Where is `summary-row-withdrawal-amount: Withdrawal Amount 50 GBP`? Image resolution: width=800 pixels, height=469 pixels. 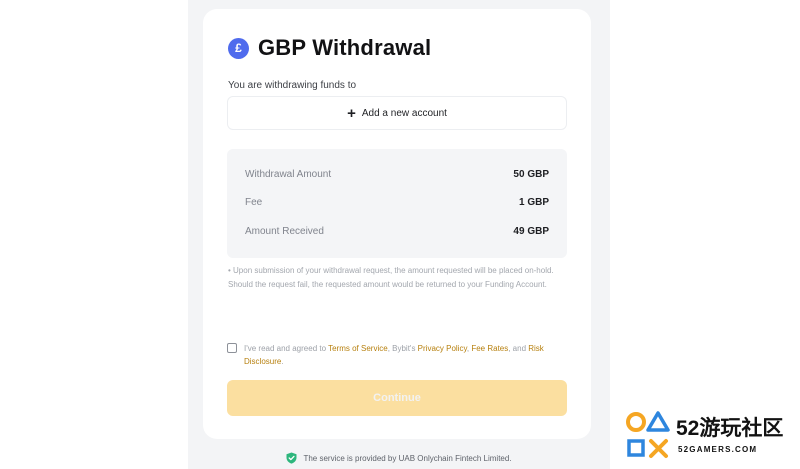 summary-row-withdrawal-amount: Withdrawal Amount 50 GBP is located at coordinates (397, 174).